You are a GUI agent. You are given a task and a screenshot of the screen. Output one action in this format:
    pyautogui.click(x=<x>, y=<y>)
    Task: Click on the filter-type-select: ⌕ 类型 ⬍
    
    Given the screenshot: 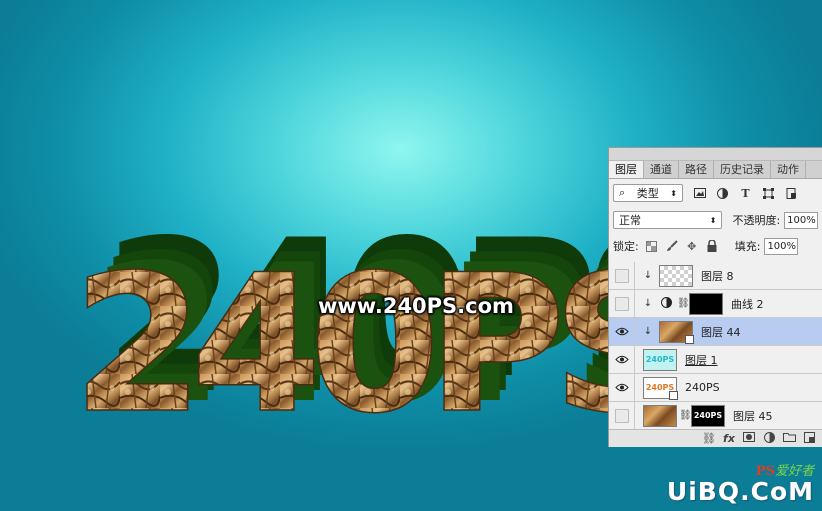 What is the action you would take?
    pyautogui.click(x=648, y=193)
    